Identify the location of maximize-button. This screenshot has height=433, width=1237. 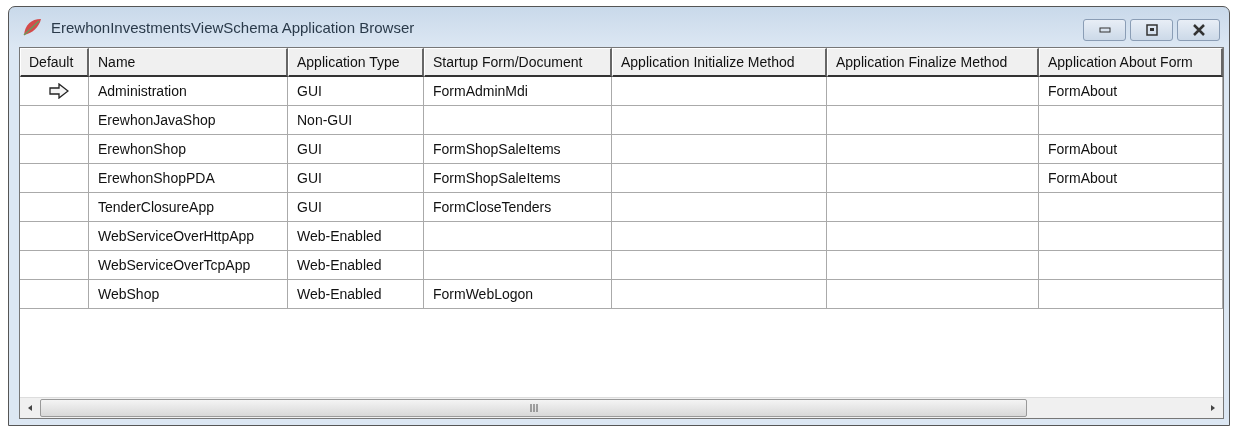
(1151, 30).